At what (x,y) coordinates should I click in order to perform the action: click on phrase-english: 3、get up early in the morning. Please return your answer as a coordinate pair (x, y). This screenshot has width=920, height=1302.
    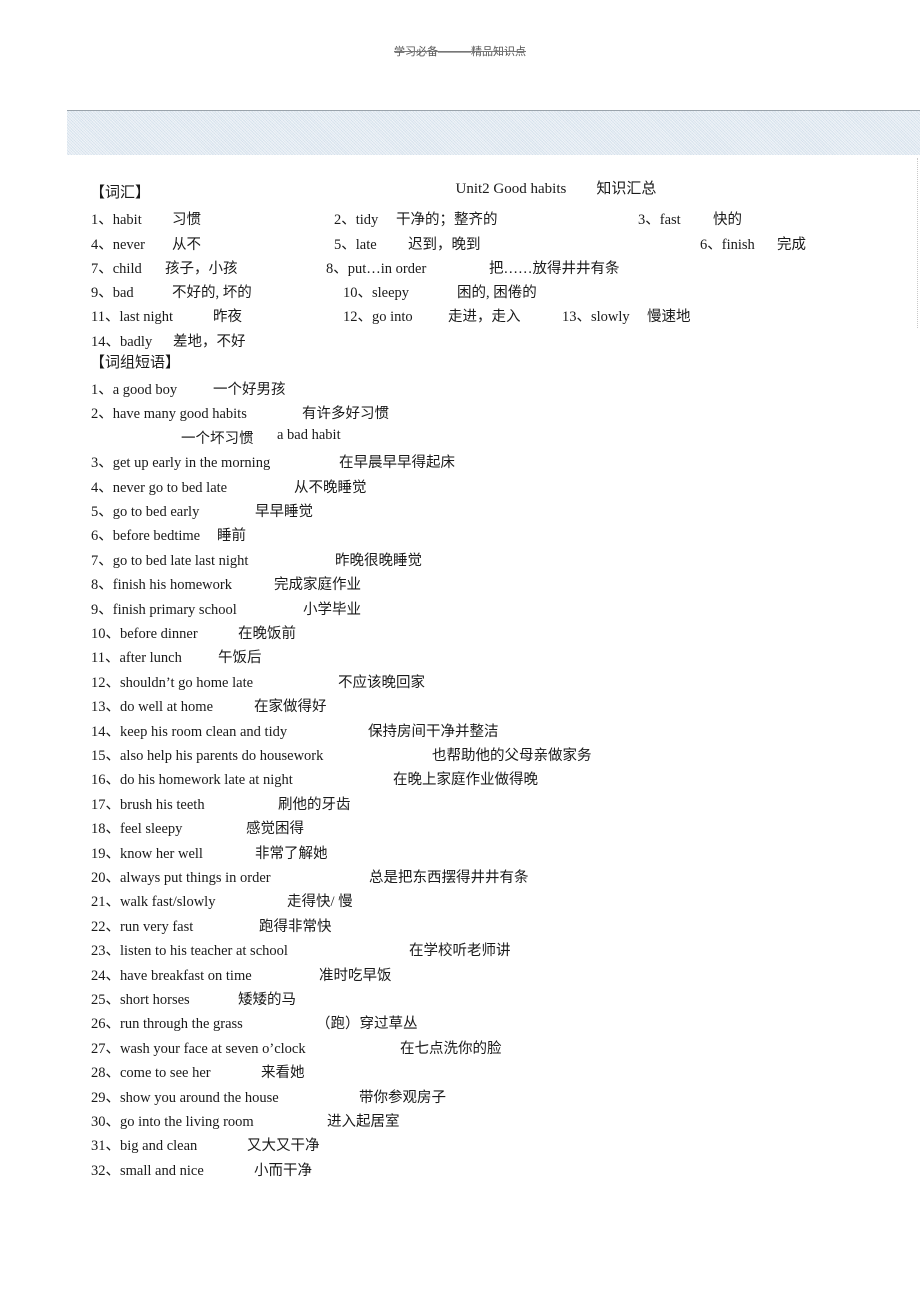
    Looking at the image, I should click on (180, 461).